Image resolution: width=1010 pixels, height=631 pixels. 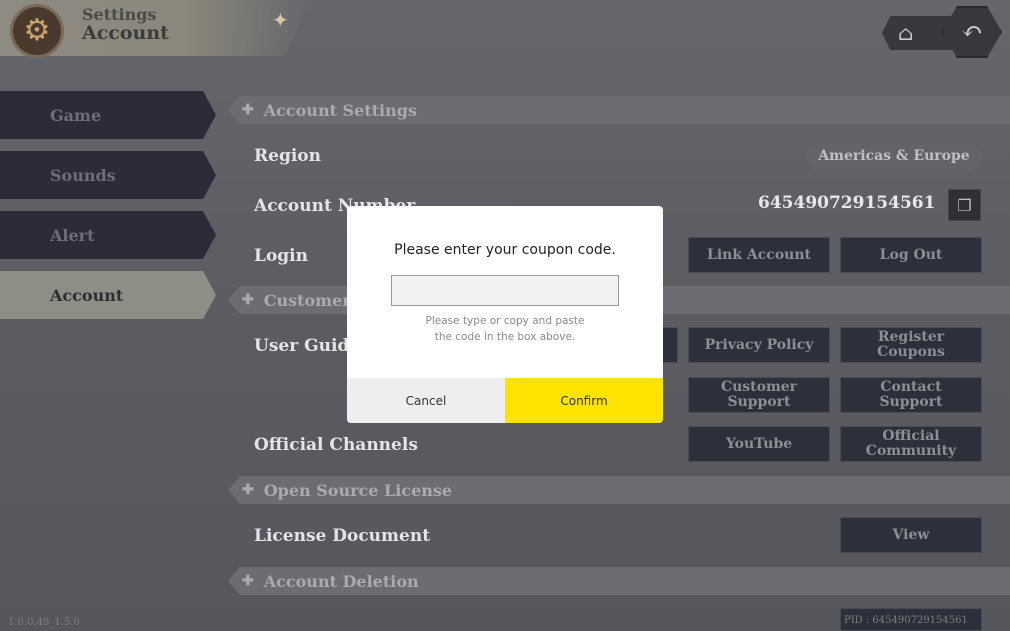 What do you see at coordinates (584, 400) in the screenshot?
I see `confirm-button: Confirm` at bounding box center [584, 400].